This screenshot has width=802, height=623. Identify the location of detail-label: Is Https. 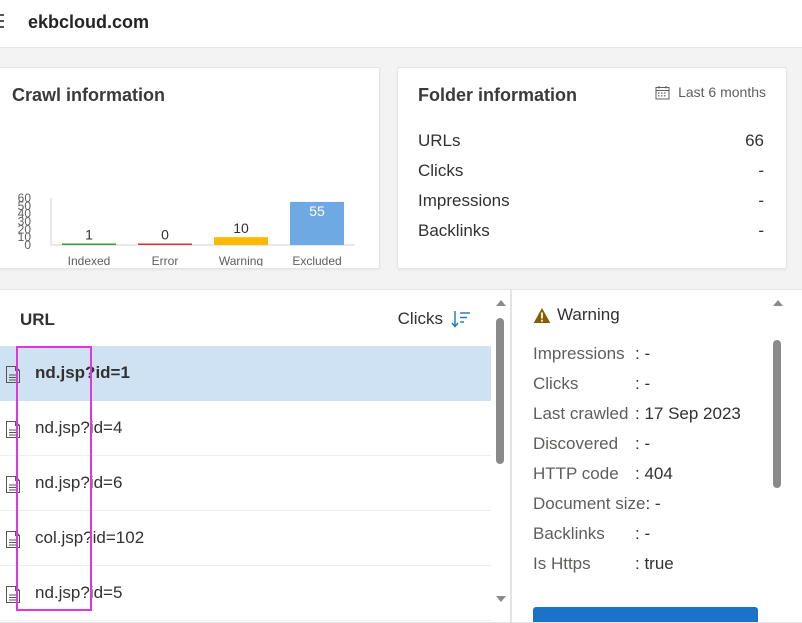
(562, 563).